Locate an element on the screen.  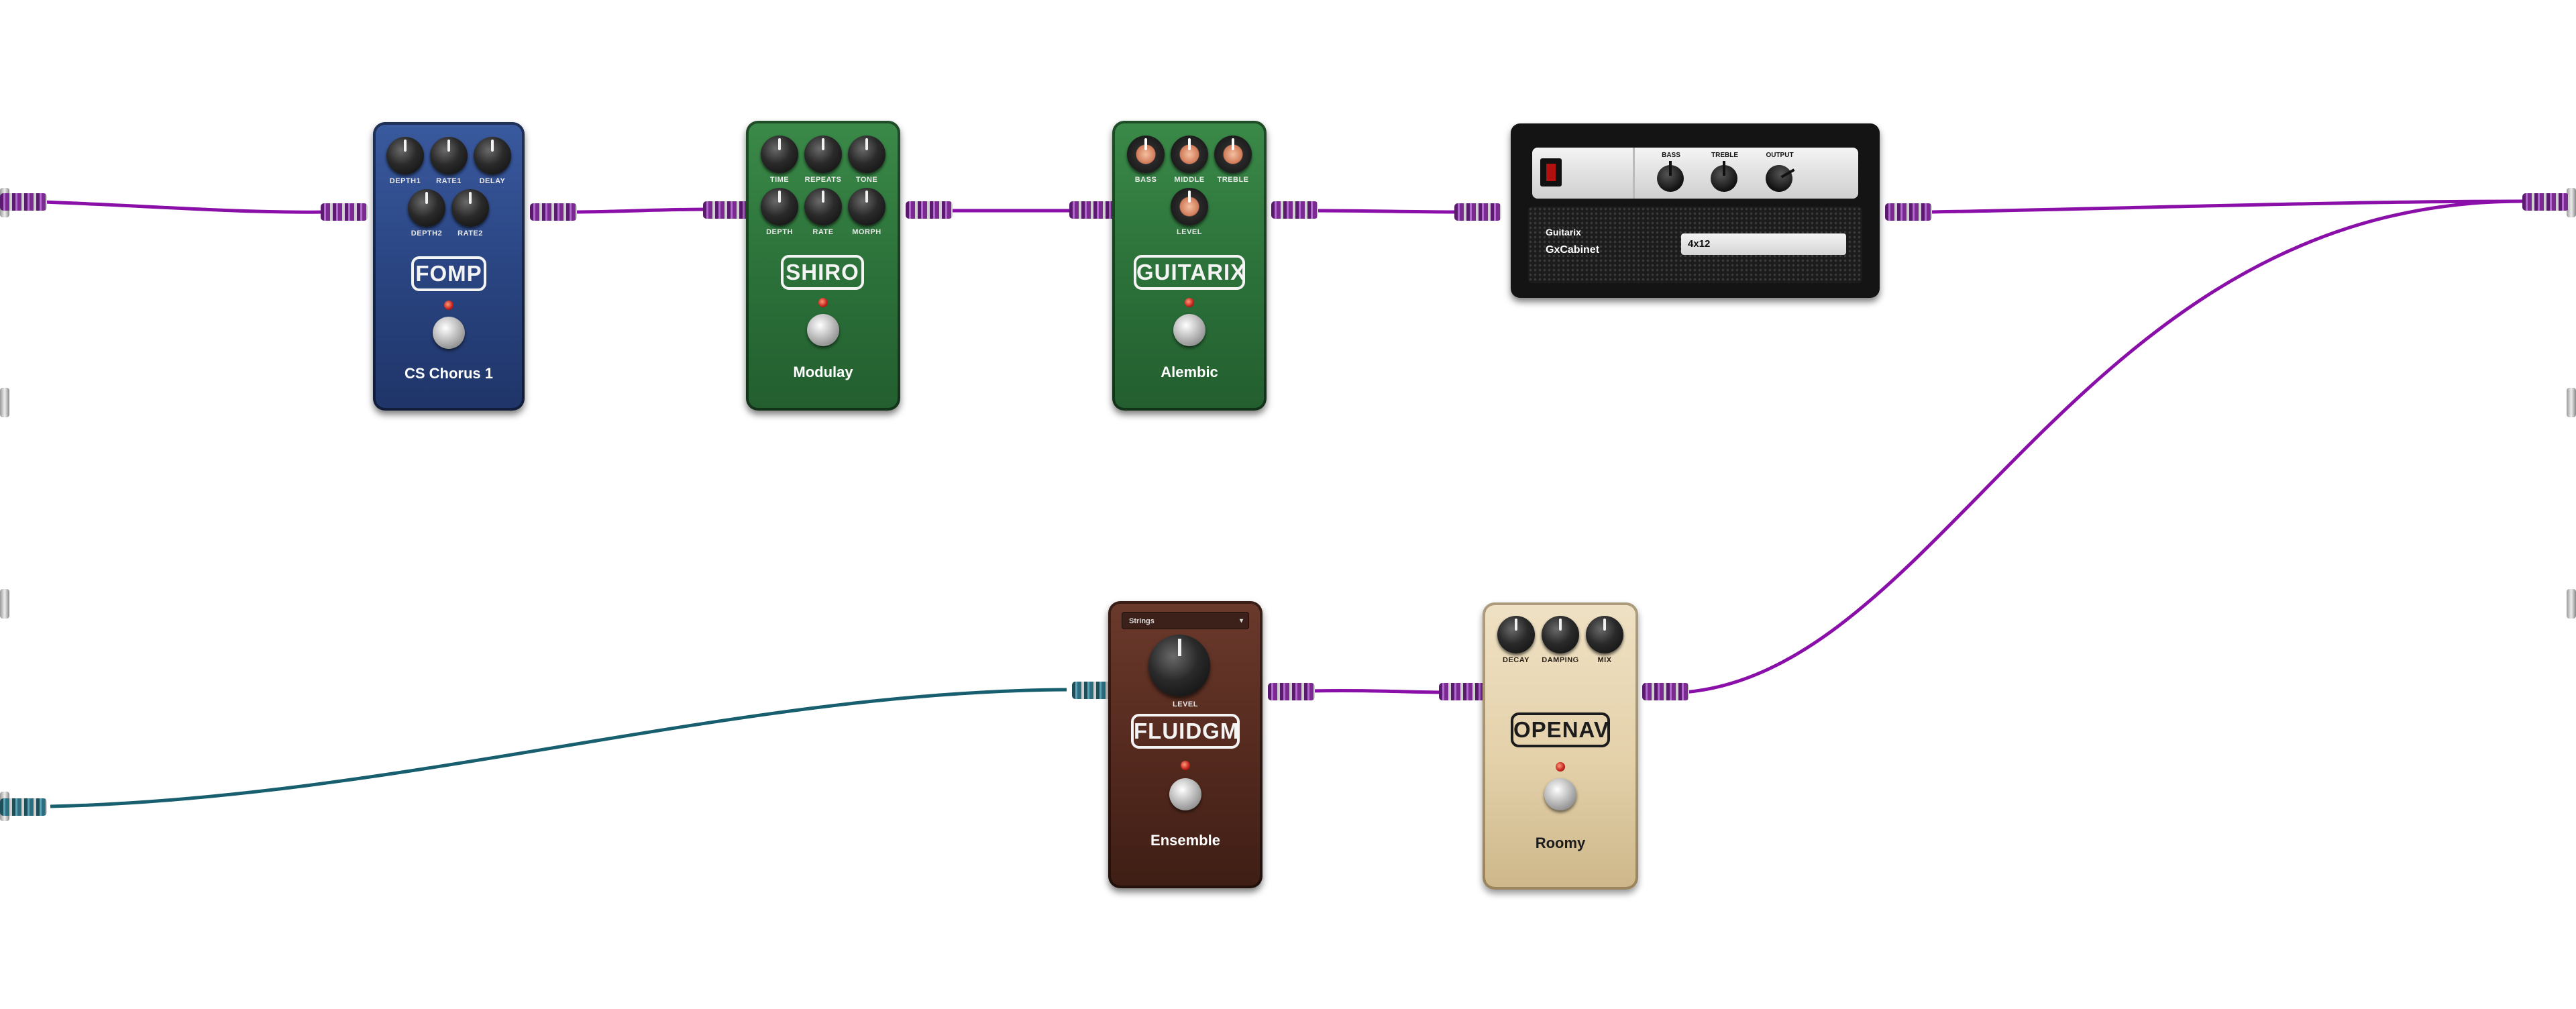
cable-input-to-fomp is located at coordinates (176, 206).